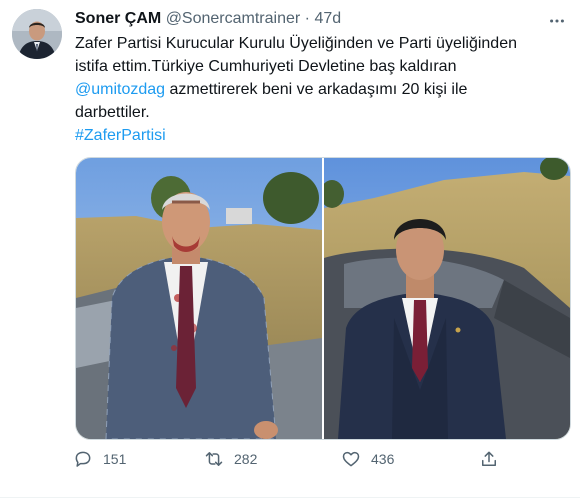 The image size is (580, 498). What do you see at coordinates (118, 18) in the screenshot?
I see `author-name: Soner ÇAM` at bounding box center [118, 18].